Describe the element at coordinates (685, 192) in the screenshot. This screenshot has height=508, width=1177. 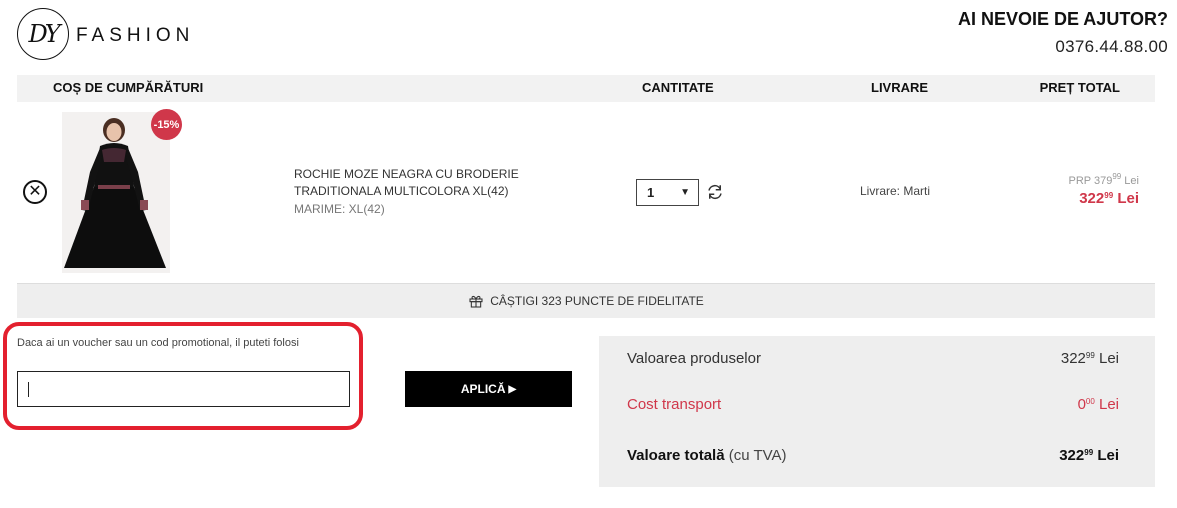
I see `caret-down-icon: ▼` at that location.